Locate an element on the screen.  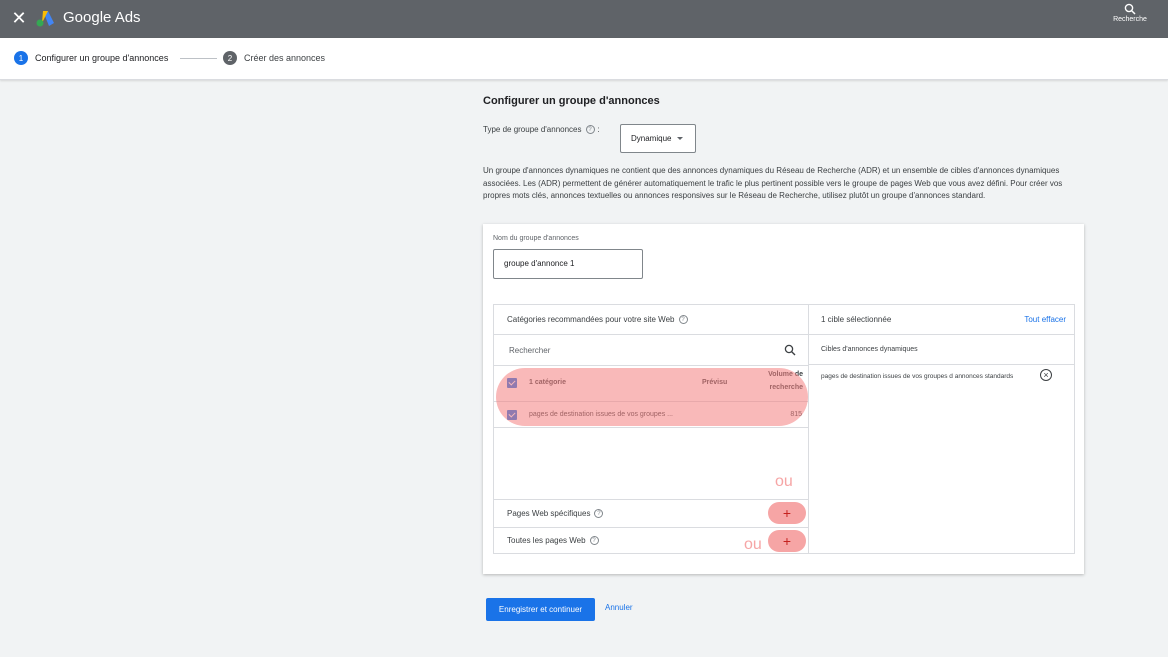
clear-all-link: Tout effacer is located at coordinates (1045, 319).